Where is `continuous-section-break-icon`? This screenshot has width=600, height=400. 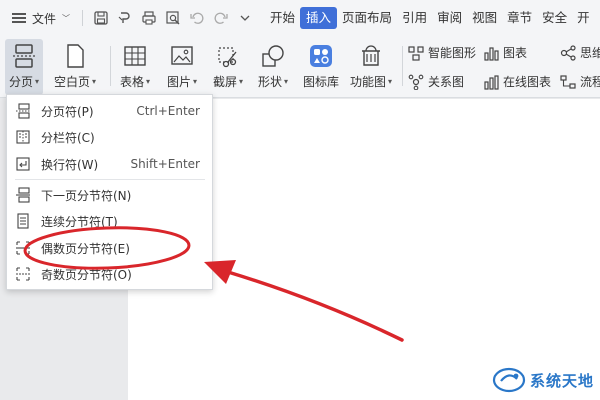 continuous-section-break-icon is located at coordinates (23, 221).